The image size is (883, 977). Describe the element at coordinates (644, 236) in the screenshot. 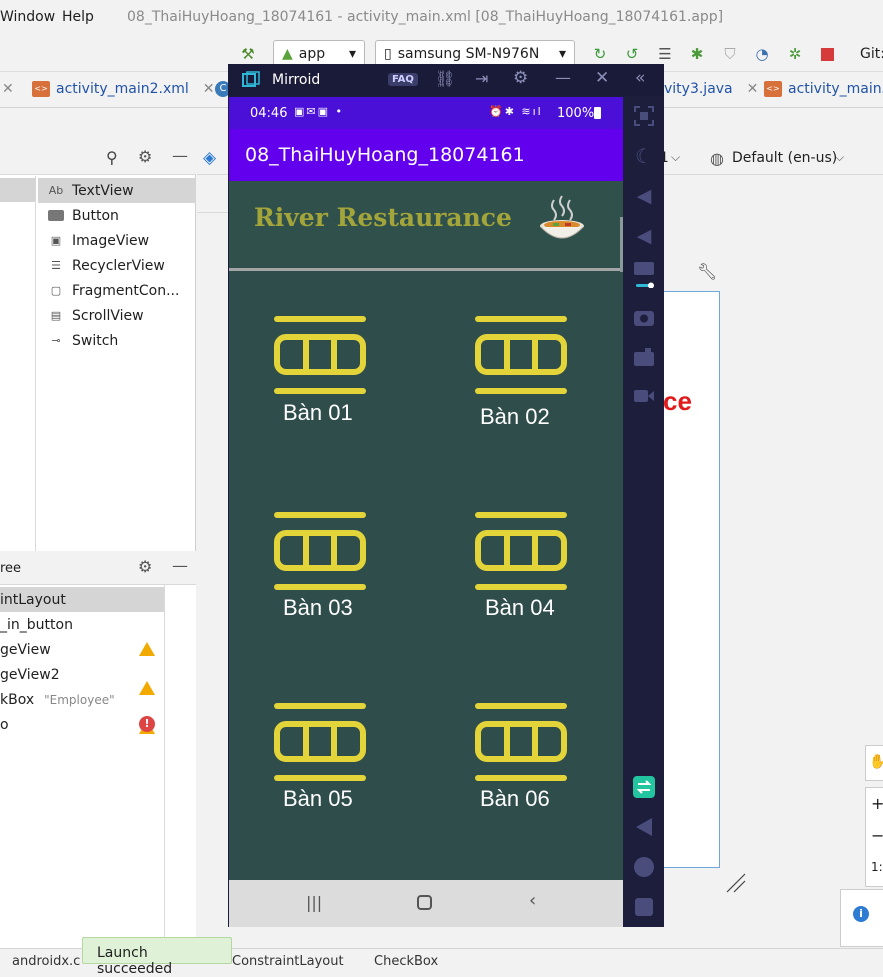

I see `volume-down-icon: ◀︎` at that location.